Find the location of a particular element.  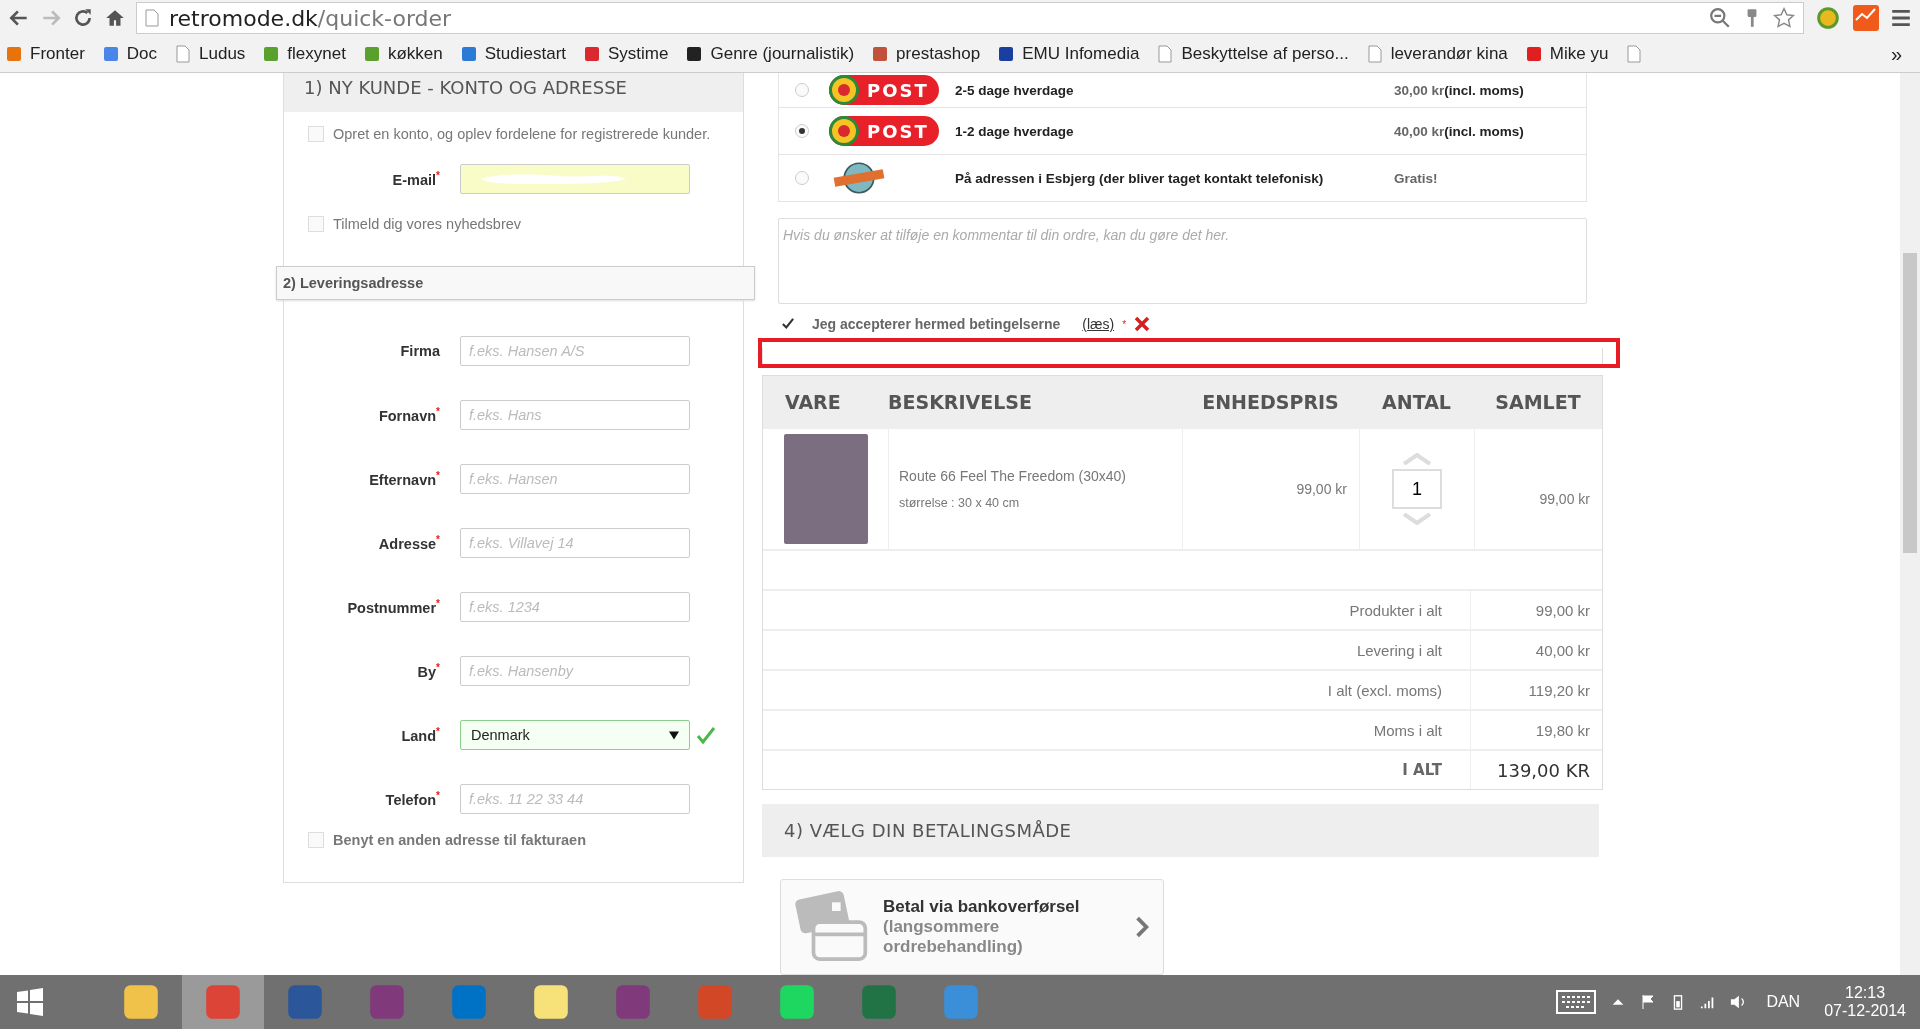

bookmark: Fronter is located at coordinates (45, 54).